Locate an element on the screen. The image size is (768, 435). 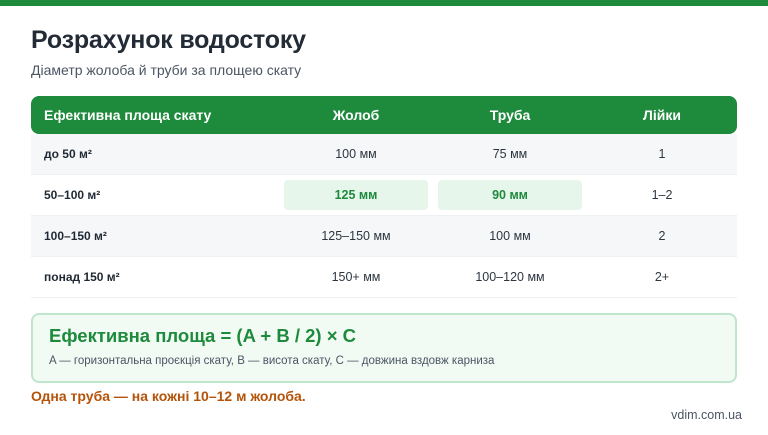
cell-funnels: 2 is located at coordinates (662, 236).